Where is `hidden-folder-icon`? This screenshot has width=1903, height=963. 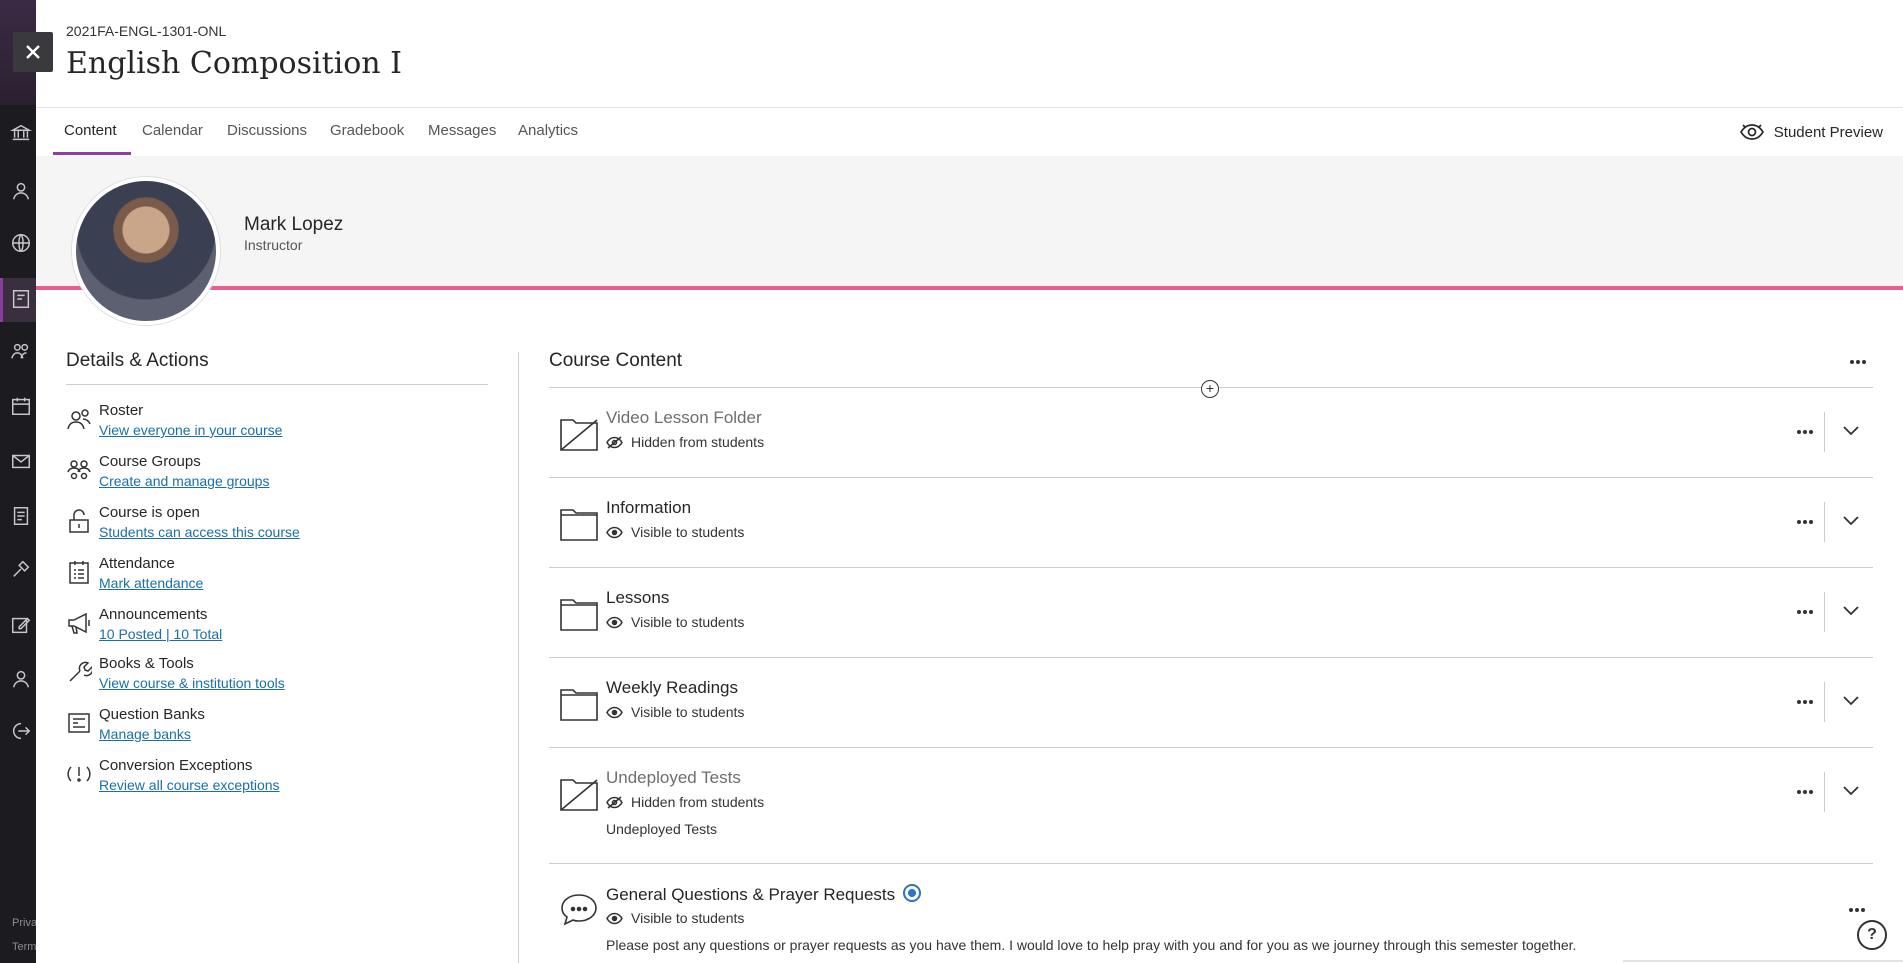
hidden-folder-icon is located at coordinates (579, 794).